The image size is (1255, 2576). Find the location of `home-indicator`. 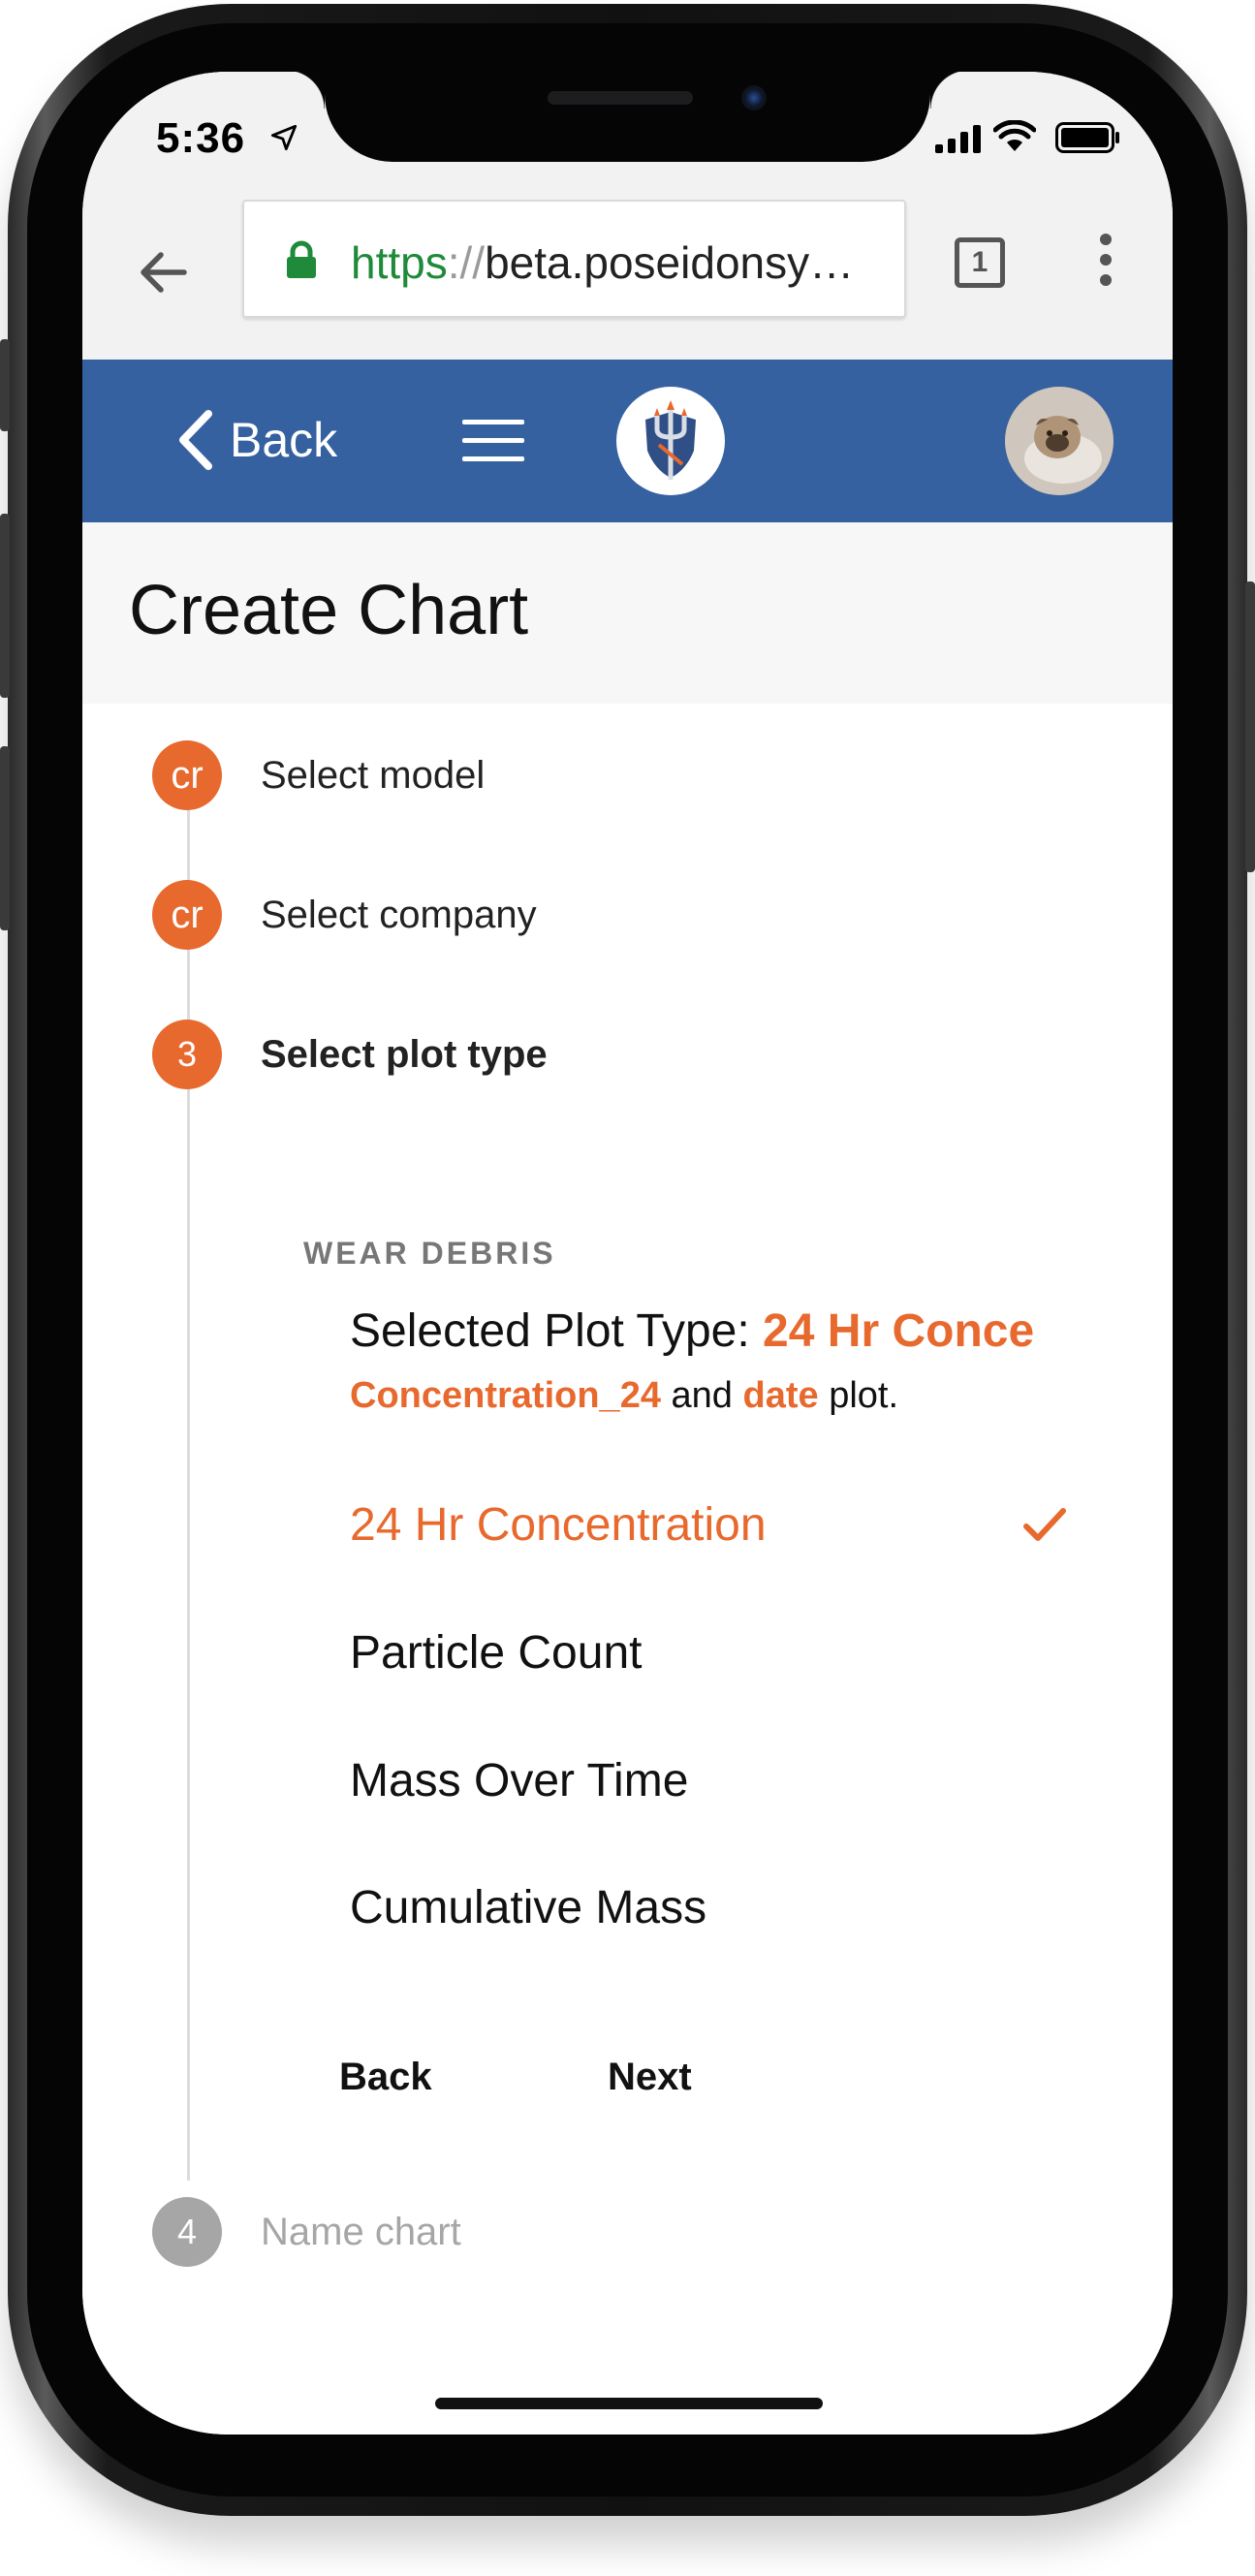

home-indicator is located at coordinates (629, 2403).